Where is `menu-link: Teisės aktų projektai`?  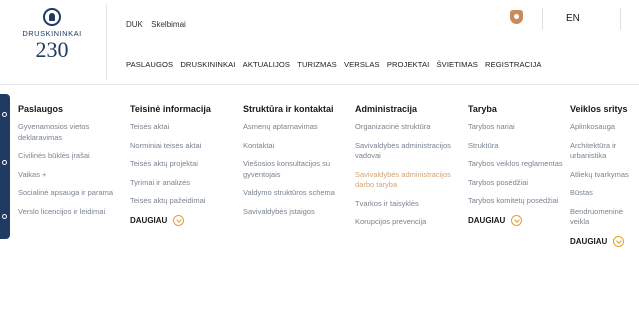 menu-link: Teisės aktų projektai is located at coordinates (184, 164).